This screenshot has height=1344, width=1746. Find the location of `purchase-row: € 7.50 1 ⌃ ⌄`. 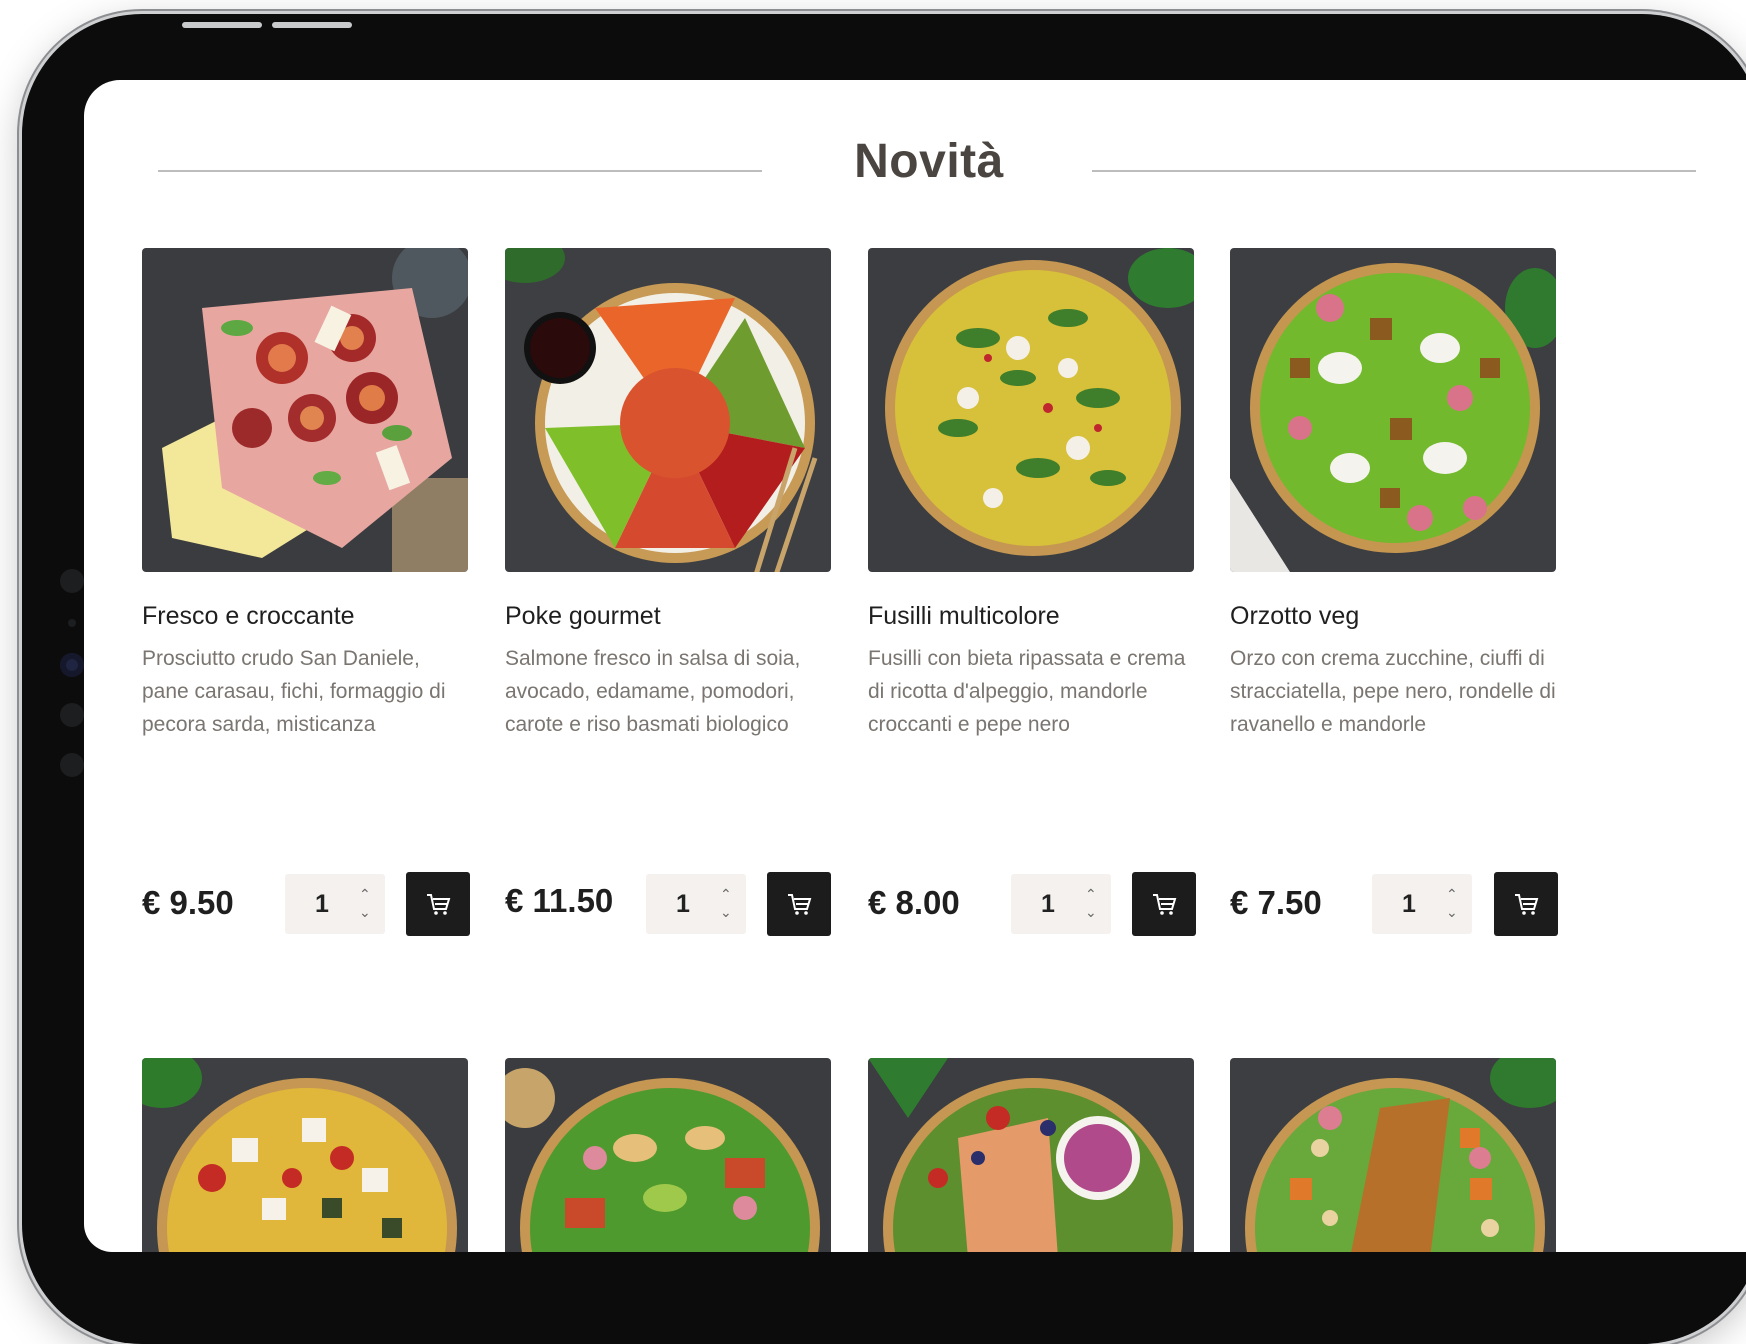

purchase-row: € 7.50 1 ⌃ ⌄ is located at coordinates (1394, 904).